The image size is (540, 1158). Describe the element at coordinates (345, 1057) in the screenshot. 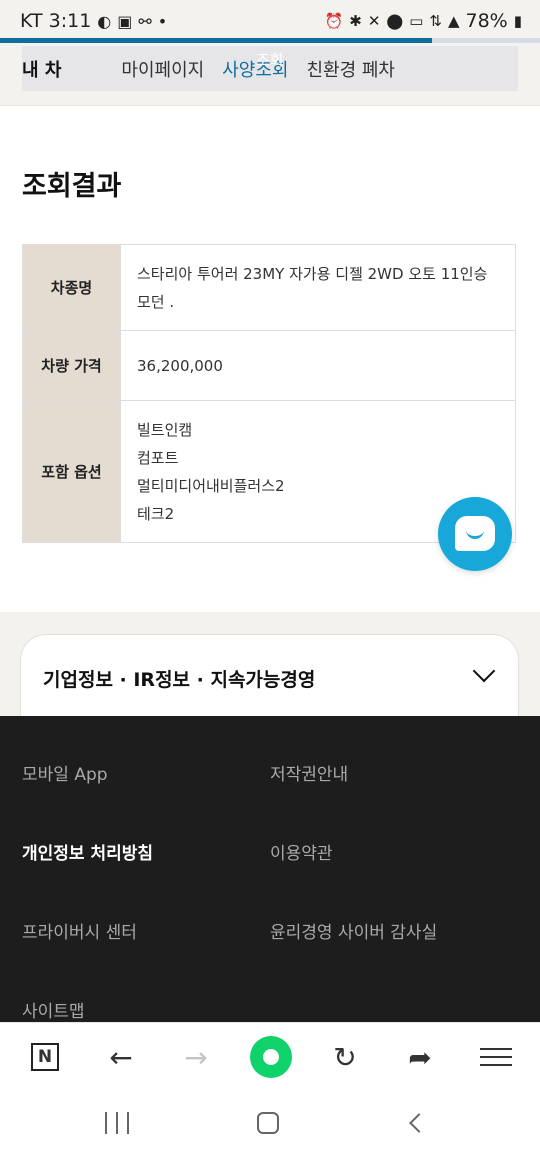

I see `refresh-icon: ↻` at that location.